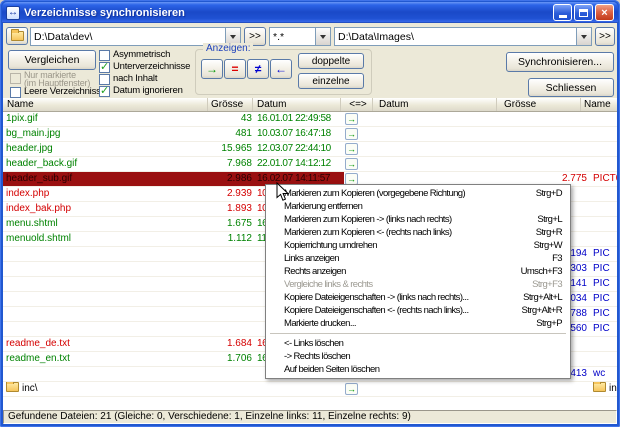 Image resolution: width=620 pixels, height=427 pixels. I want to click on file-size: 43, so click(246, 118).